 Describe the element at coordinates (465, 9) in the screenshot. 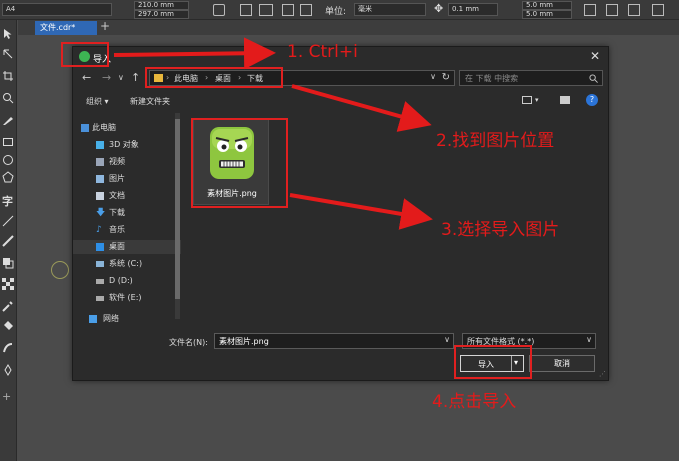

I see `nudge-value: 0.1 mm` at that location.